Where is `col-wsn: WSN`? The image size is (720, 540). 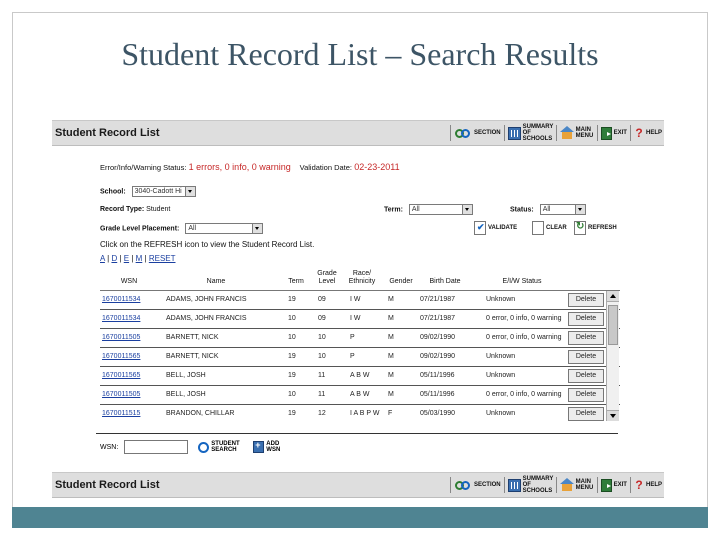 col-wsn: WSN is located at coordinates (129, 281).